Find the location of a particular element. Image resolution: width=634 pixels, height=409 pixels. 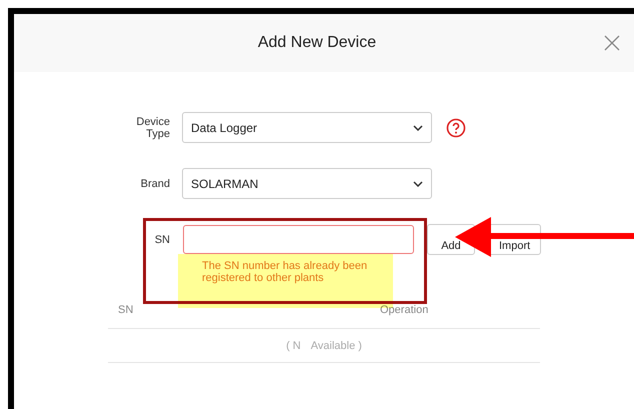

close-icon is located at coordinates (612, 43).